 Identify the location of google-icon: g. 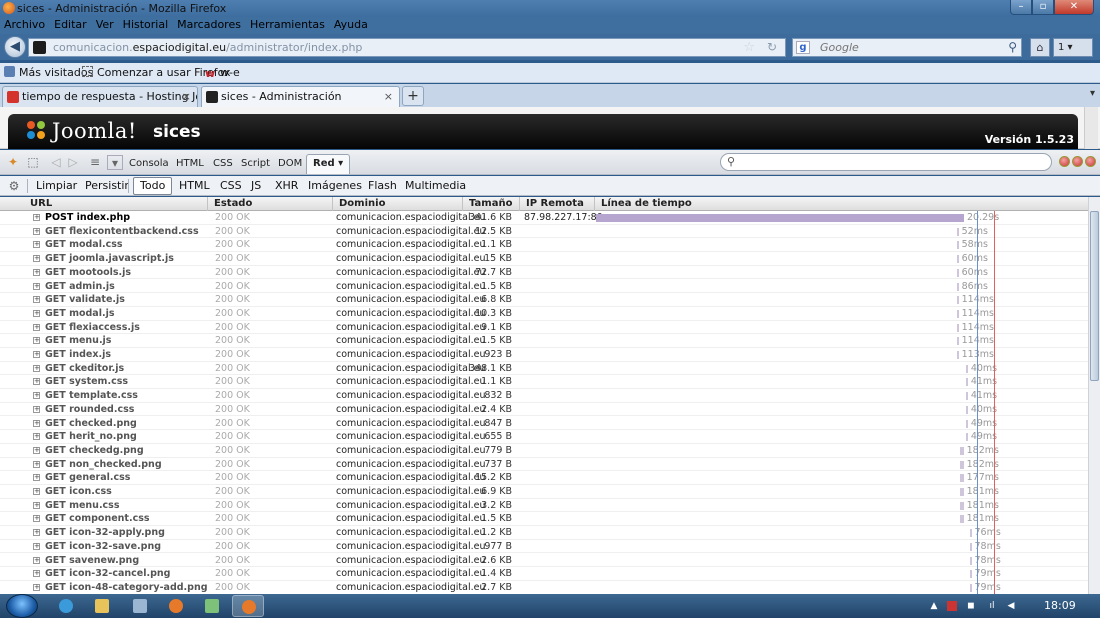
(803, 47).